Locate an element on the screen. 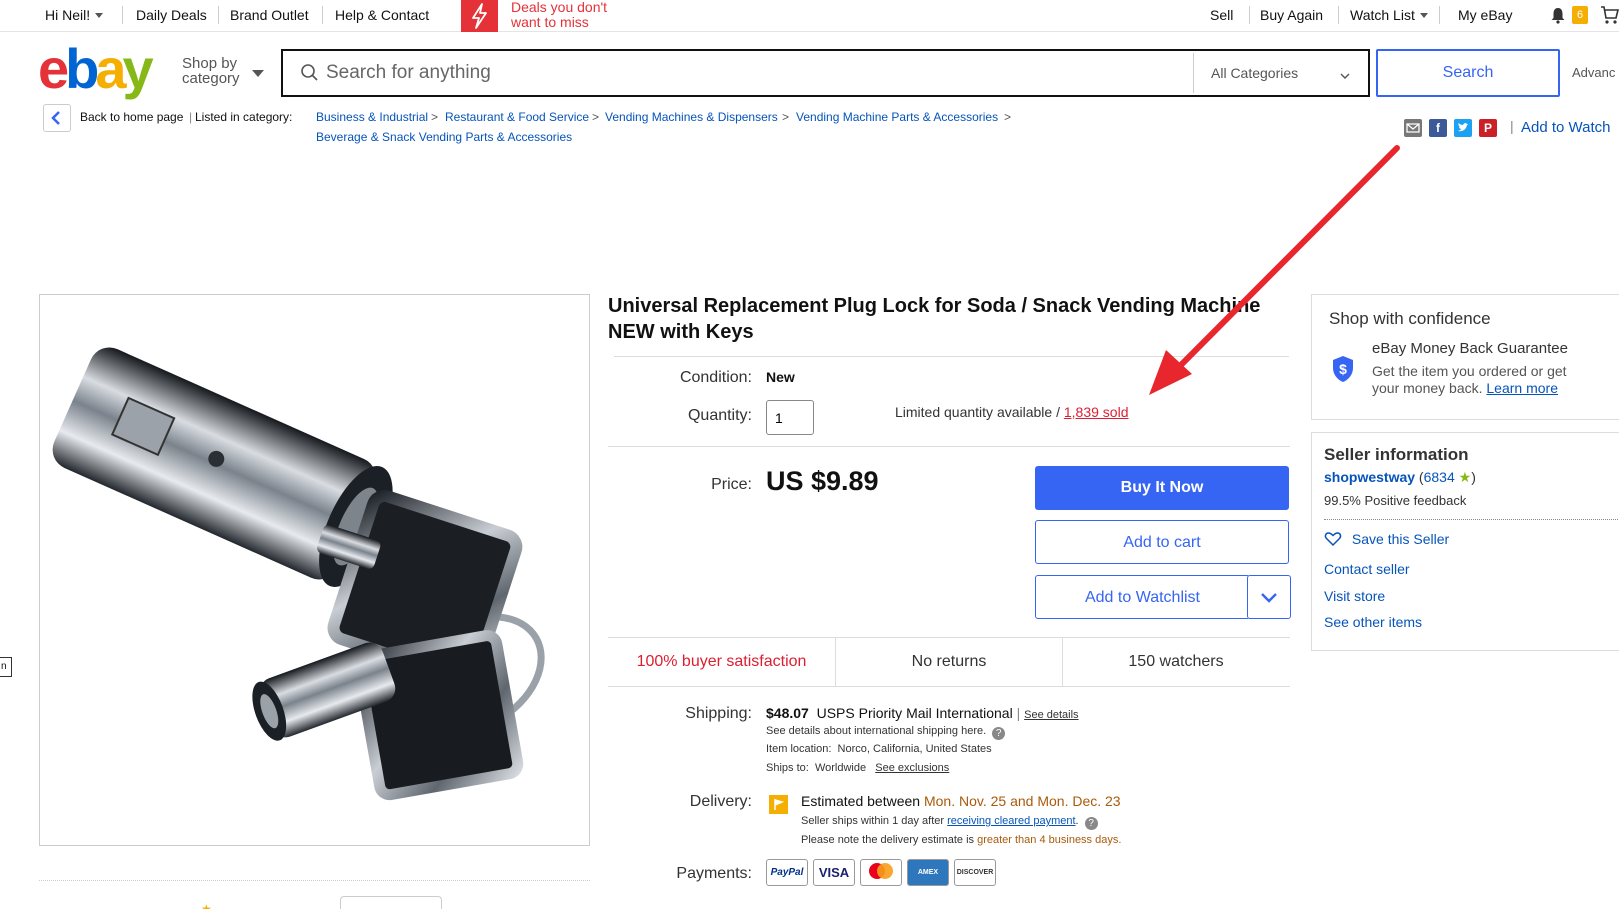 This screenshot has height=909, width=1619. shipping-service: USPS Priority Mail International is located at coordinates (914, 713).